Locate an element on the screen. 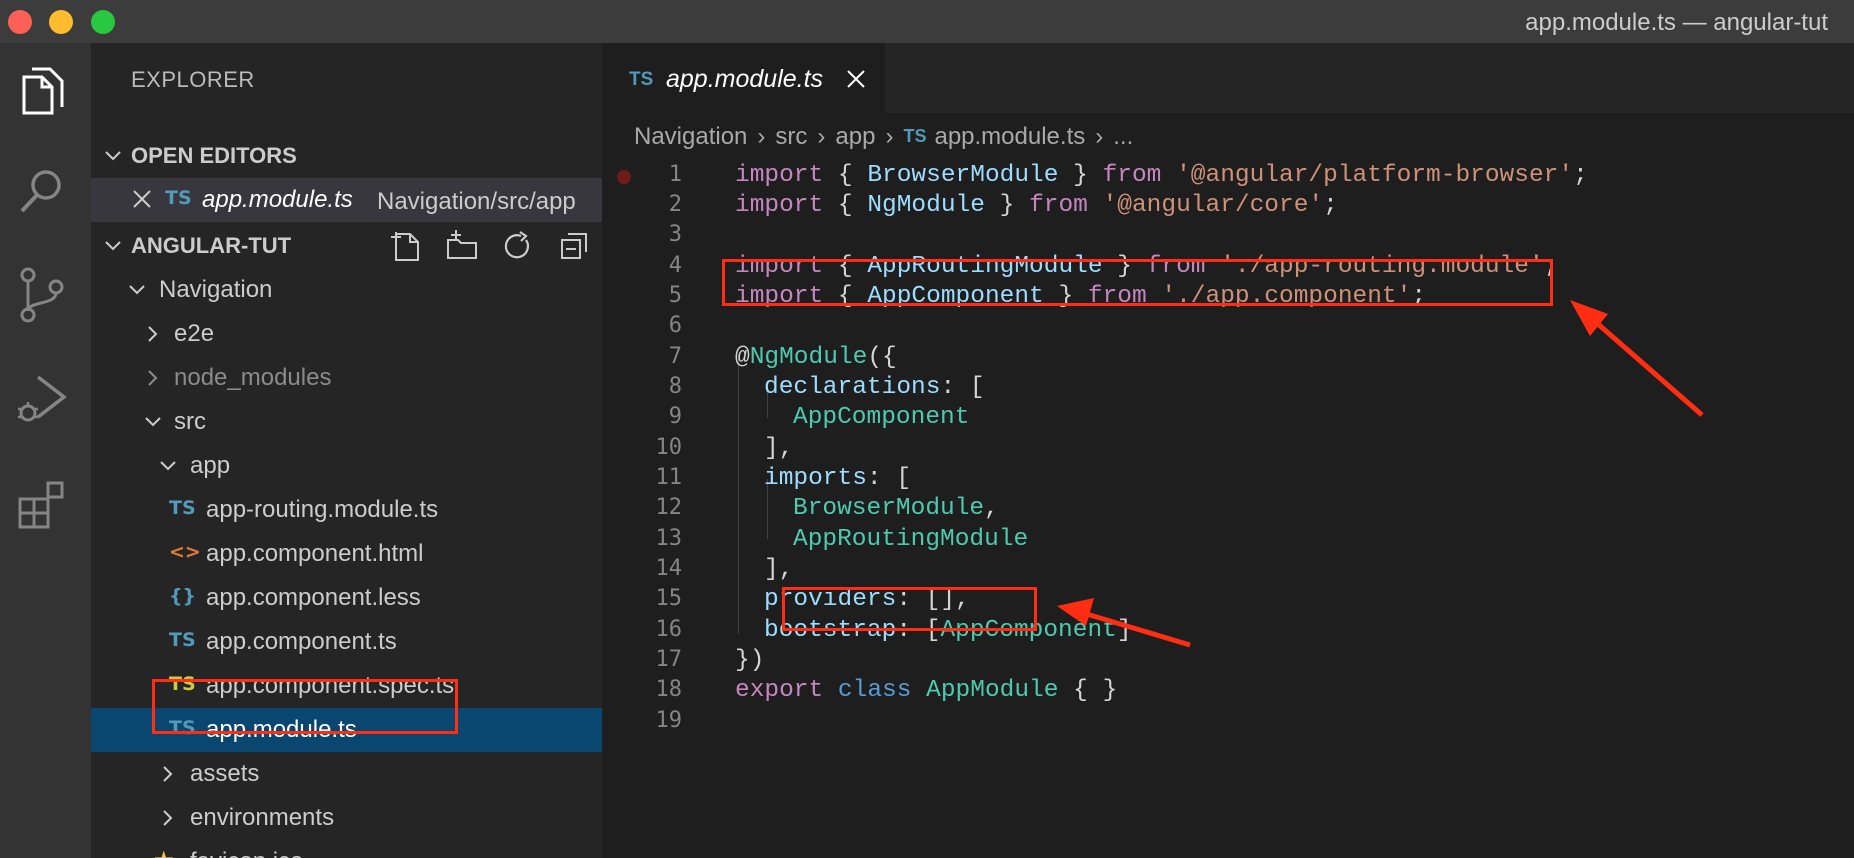 The width and height of the screenshot is (1854, 858). refresh-icon is located at coordinates (518, 246).